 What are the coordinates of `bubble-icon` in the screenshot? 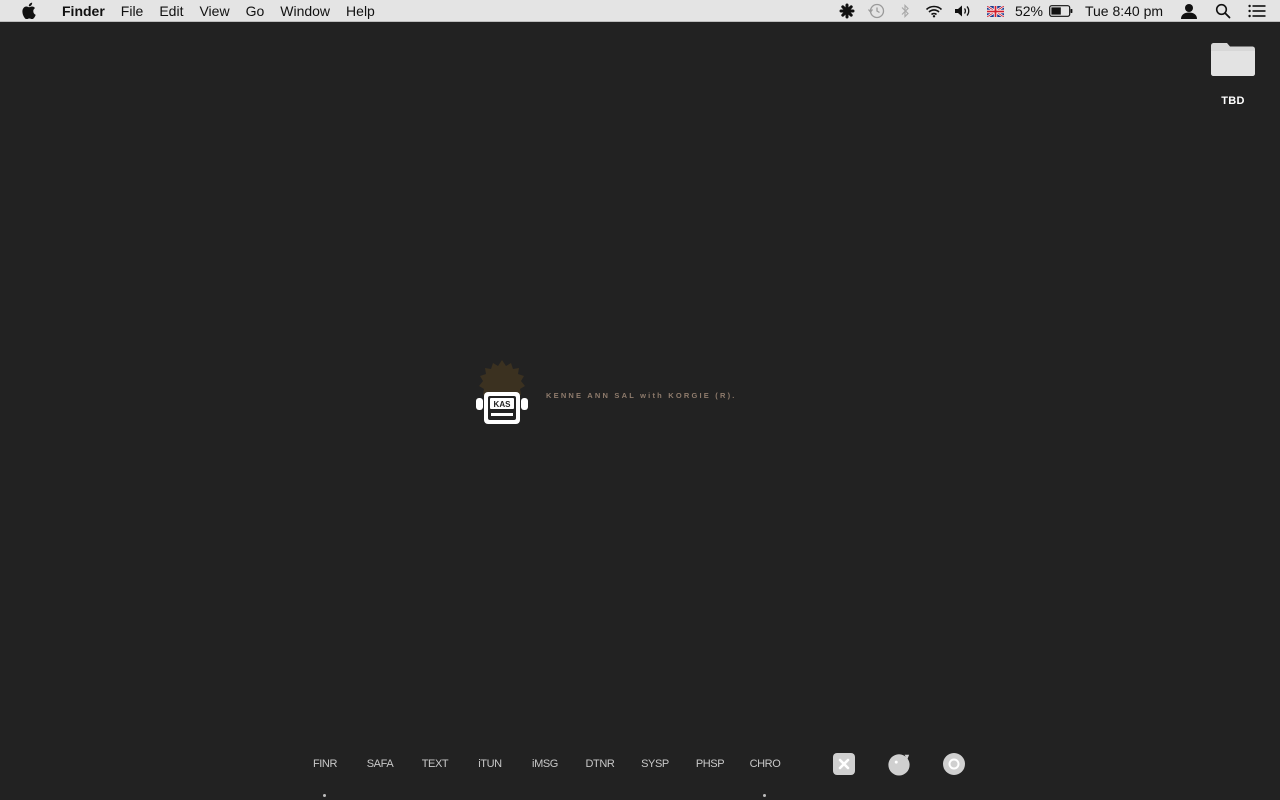 It's located at (899, 764).